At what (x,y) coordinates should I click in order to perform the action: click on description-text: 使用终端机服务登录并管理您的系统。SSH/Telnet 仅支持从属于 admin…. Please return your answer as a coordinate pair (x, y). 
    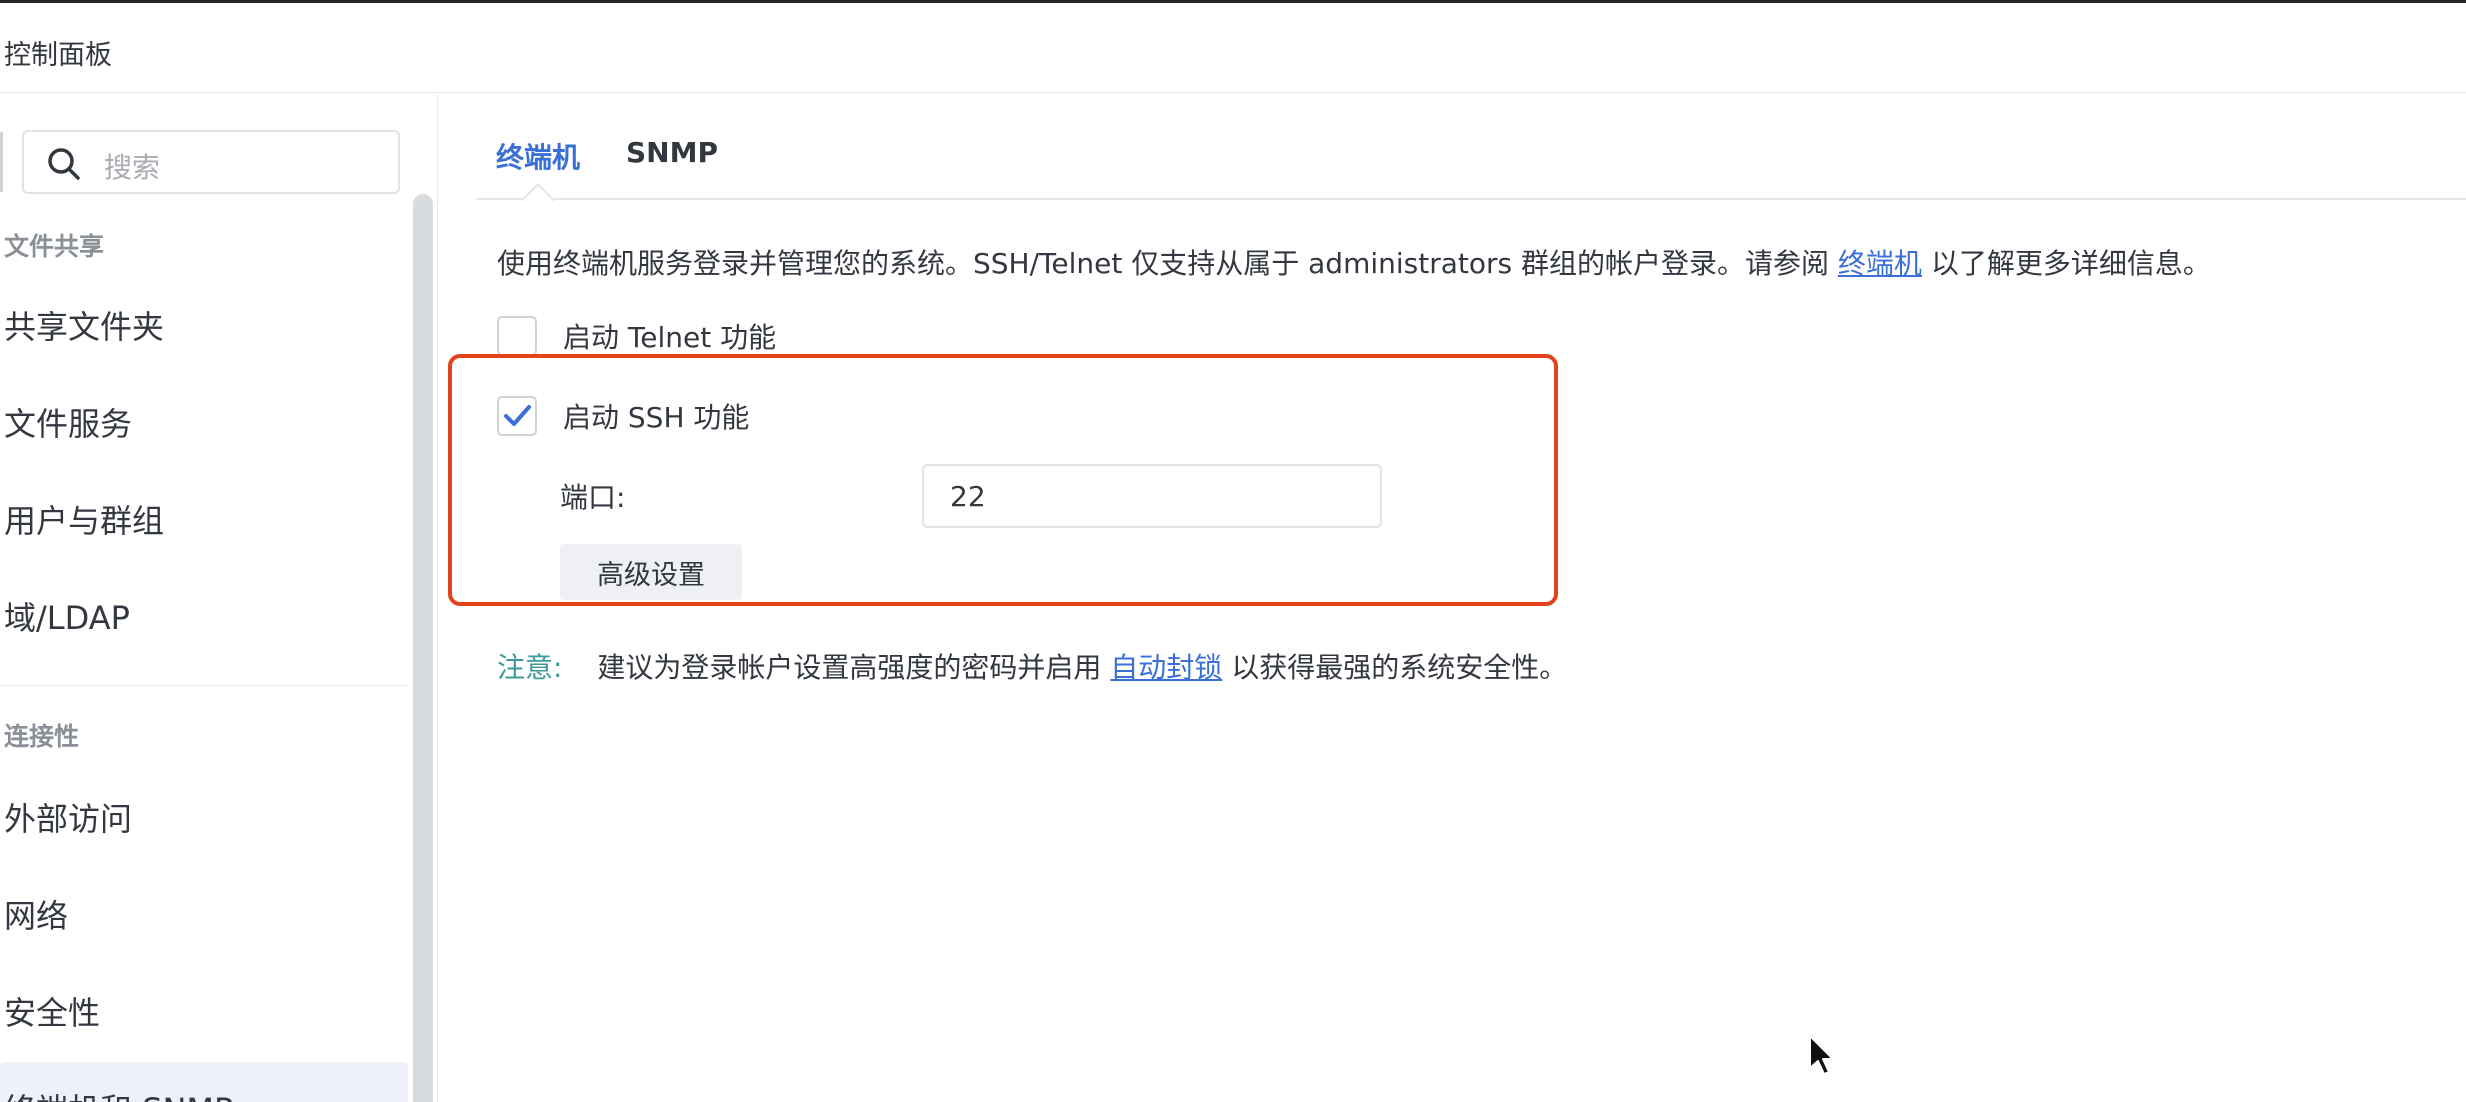
    Looking at the image, I should click on (1163, 263).